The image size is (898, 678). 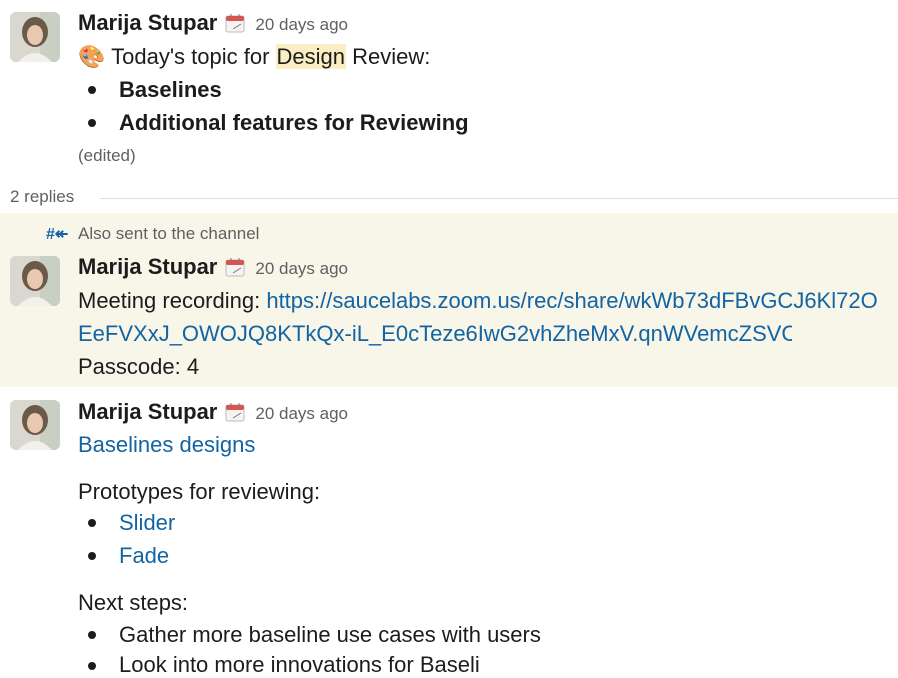 What do you see at coordinates (107, 155) in the screenshot?
I see `edited-label: (edited)` at bounding box center [107, 155].